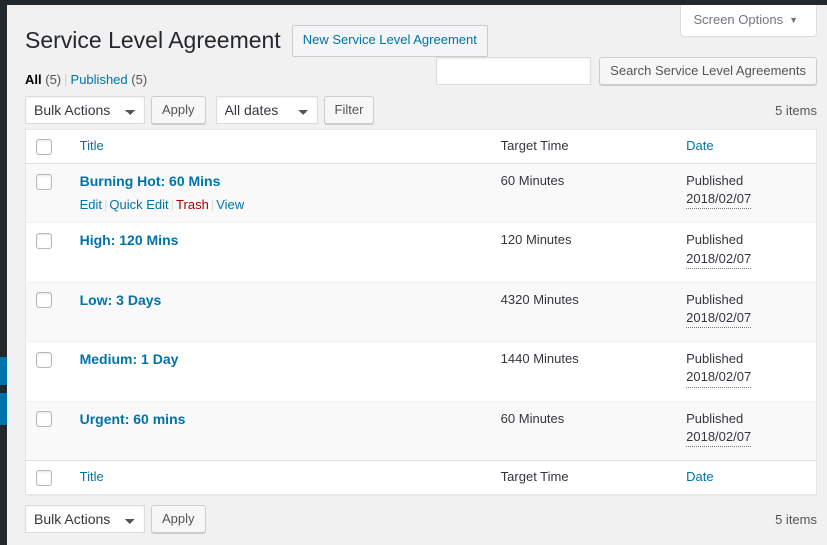  I want to click on add-new-sla-button: New Service Level Agreement, so click(389, 41).